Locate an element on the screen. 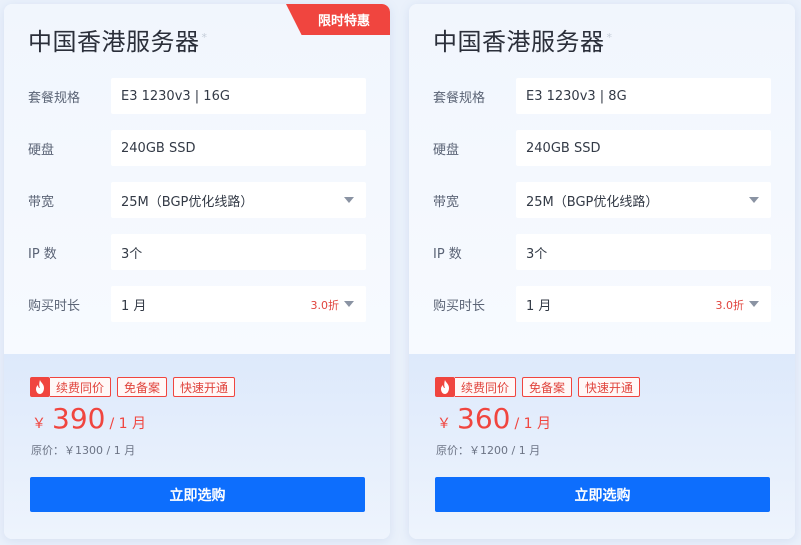 The width and height of the screenshot is (801, 545). price: ￥ 390 / 1 月 is located at coordinates (89, 418).